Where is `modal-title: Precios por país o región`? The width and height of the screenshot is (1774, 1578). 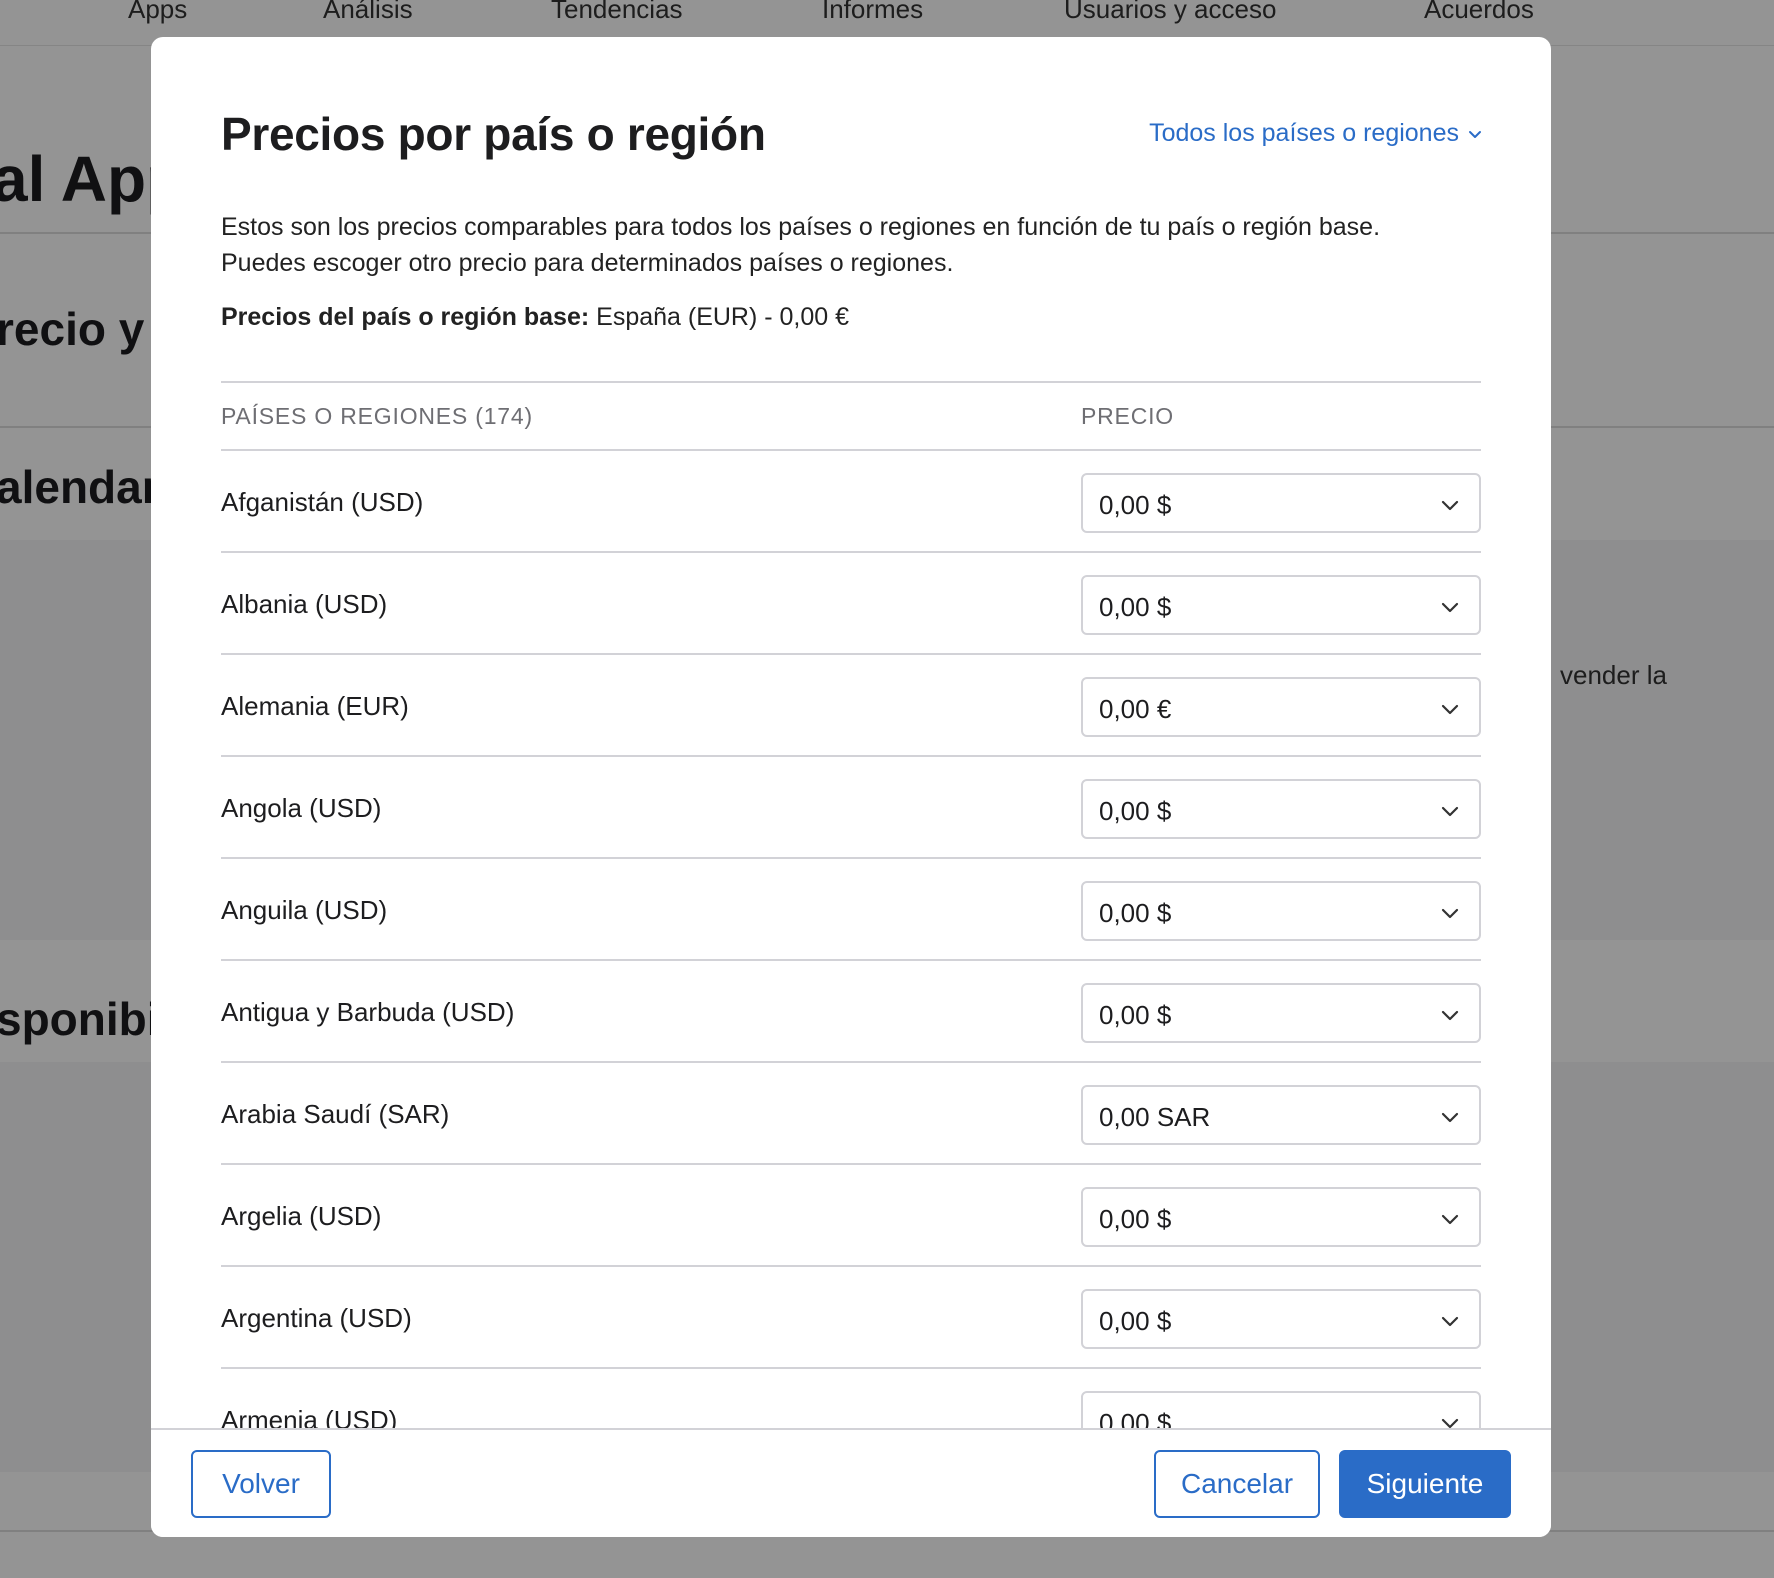 modal-title: Precios por país o región is located at coordinates (493, 134).